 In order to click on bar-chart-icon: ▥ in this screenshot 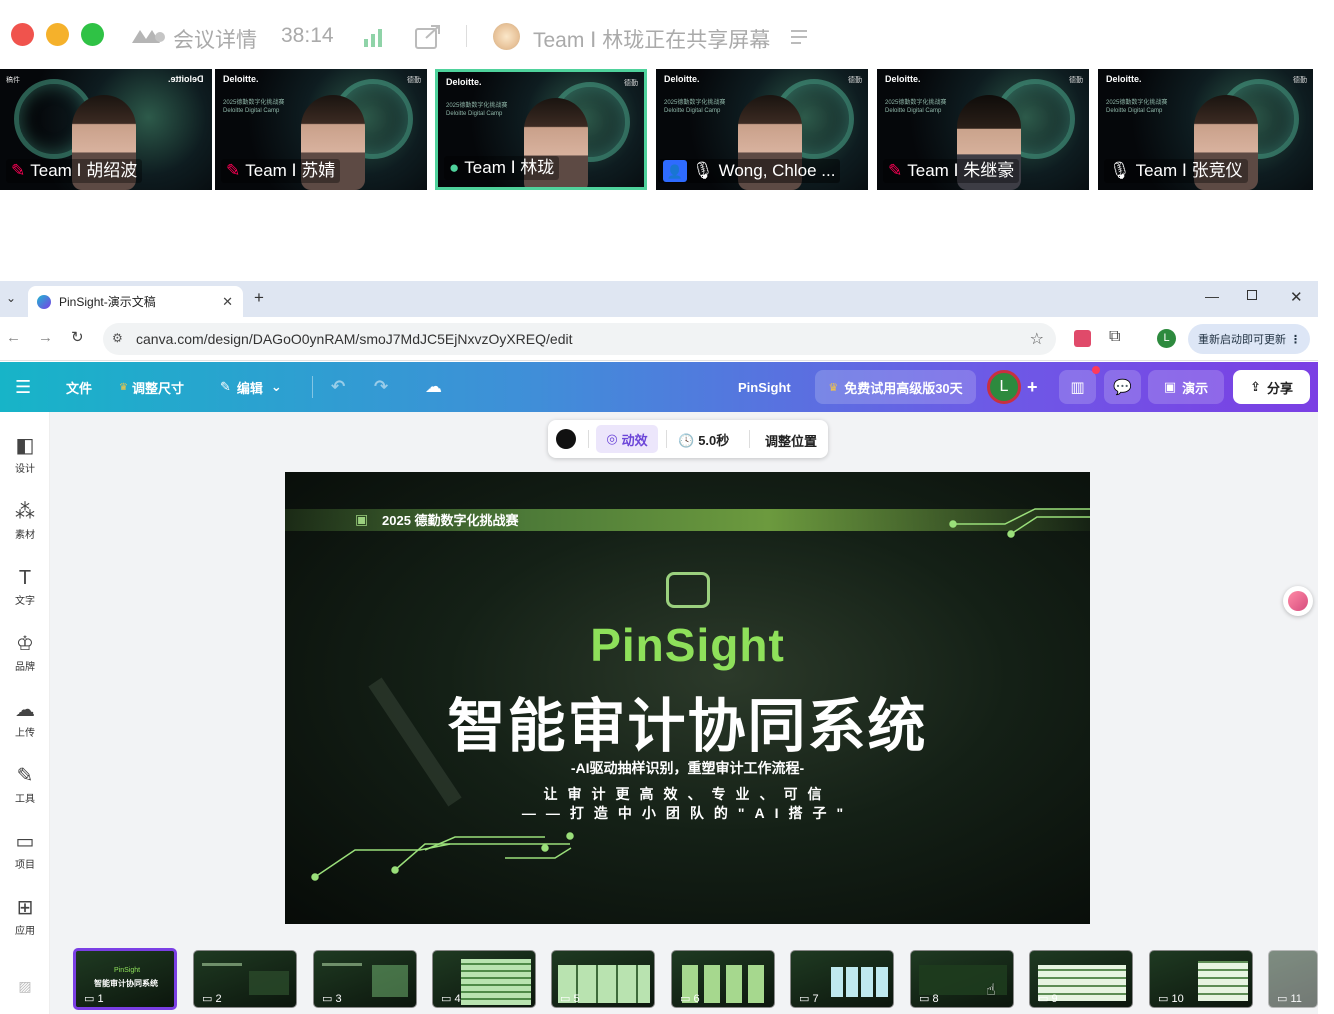, I will do `click(1077, 387)`.